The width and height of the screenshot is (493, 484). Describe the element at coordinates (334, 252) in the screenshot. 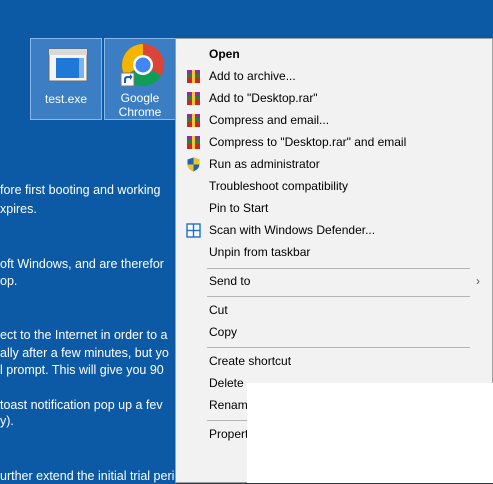

I see `menu-item-unpin-from-taskbar: Unpin from taskbar` at that location.